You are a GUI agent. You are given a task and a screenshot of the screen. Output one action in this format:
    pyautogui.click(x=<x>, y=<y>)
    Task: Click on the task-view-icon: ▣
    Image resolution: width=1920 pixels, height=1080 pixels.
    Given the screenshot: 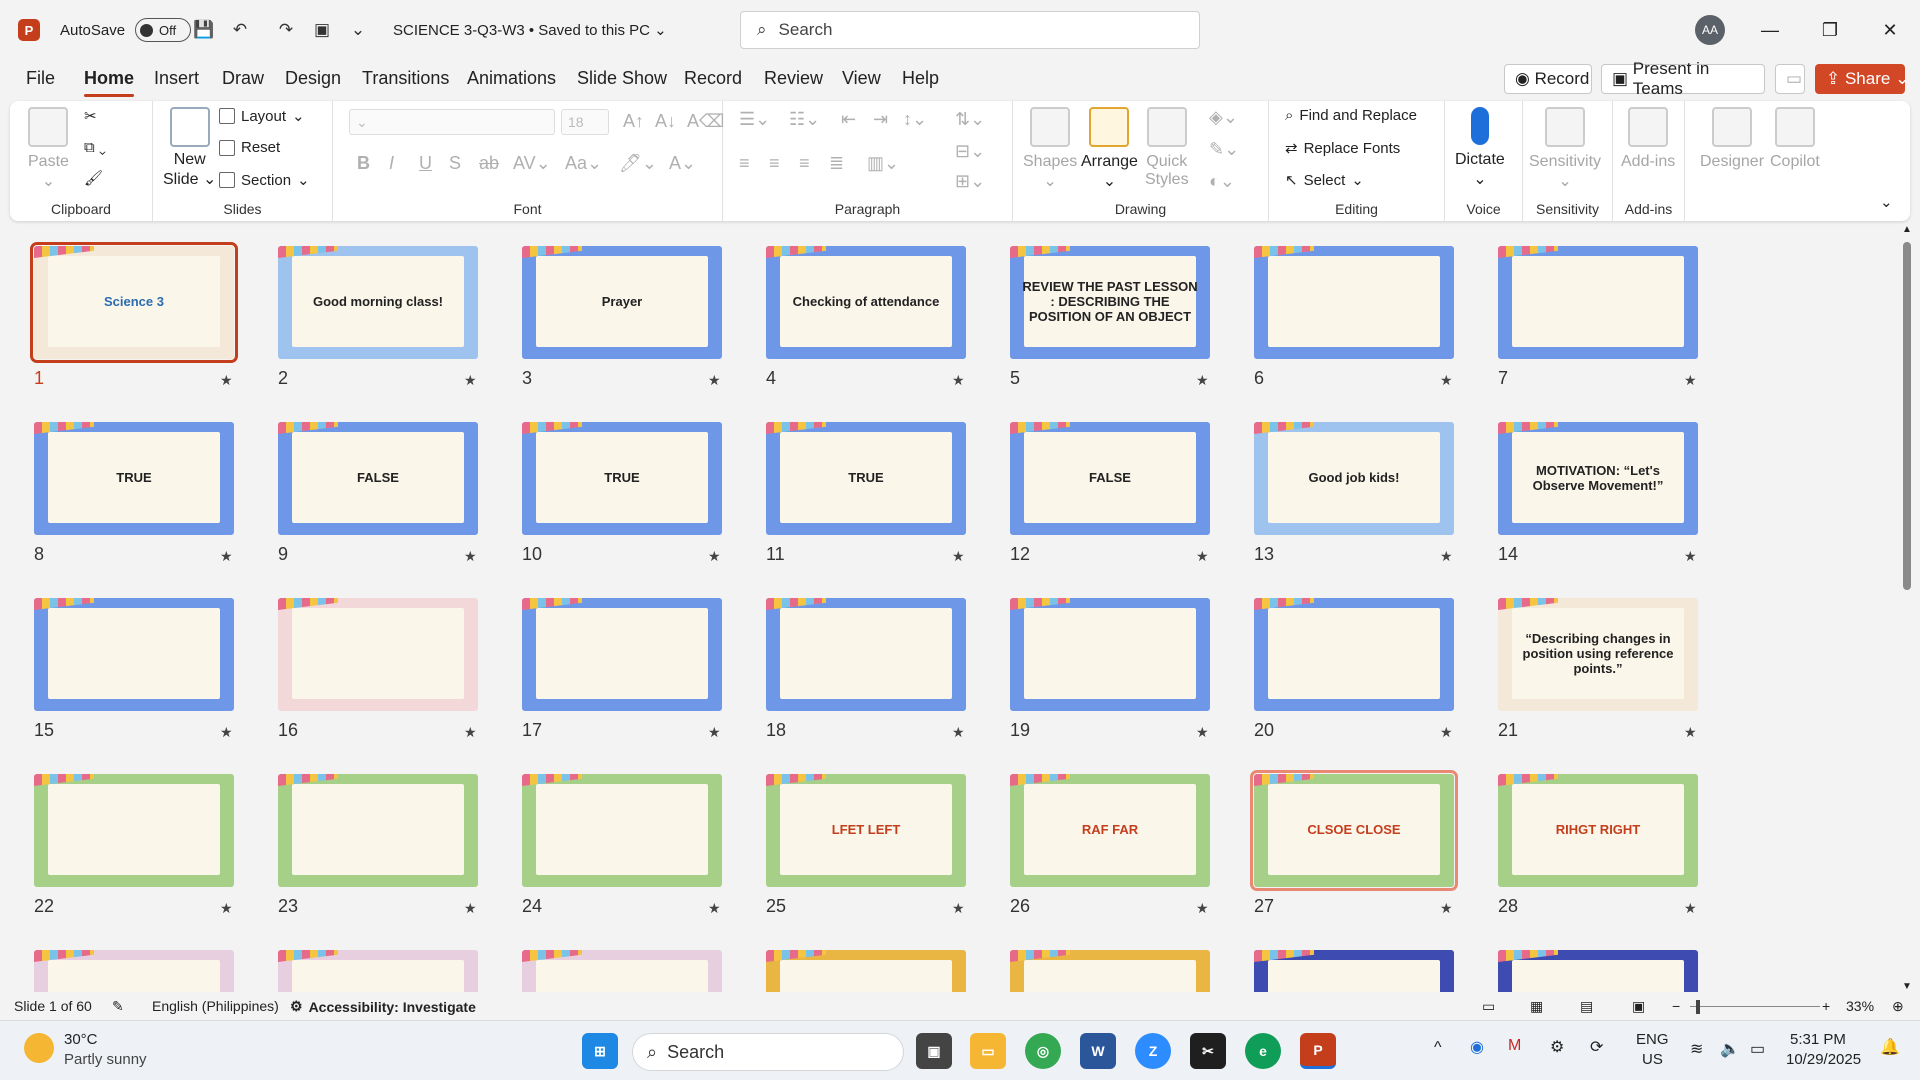 What is the action you would take?
    pyautogui.click(x=934, y=1051)
    